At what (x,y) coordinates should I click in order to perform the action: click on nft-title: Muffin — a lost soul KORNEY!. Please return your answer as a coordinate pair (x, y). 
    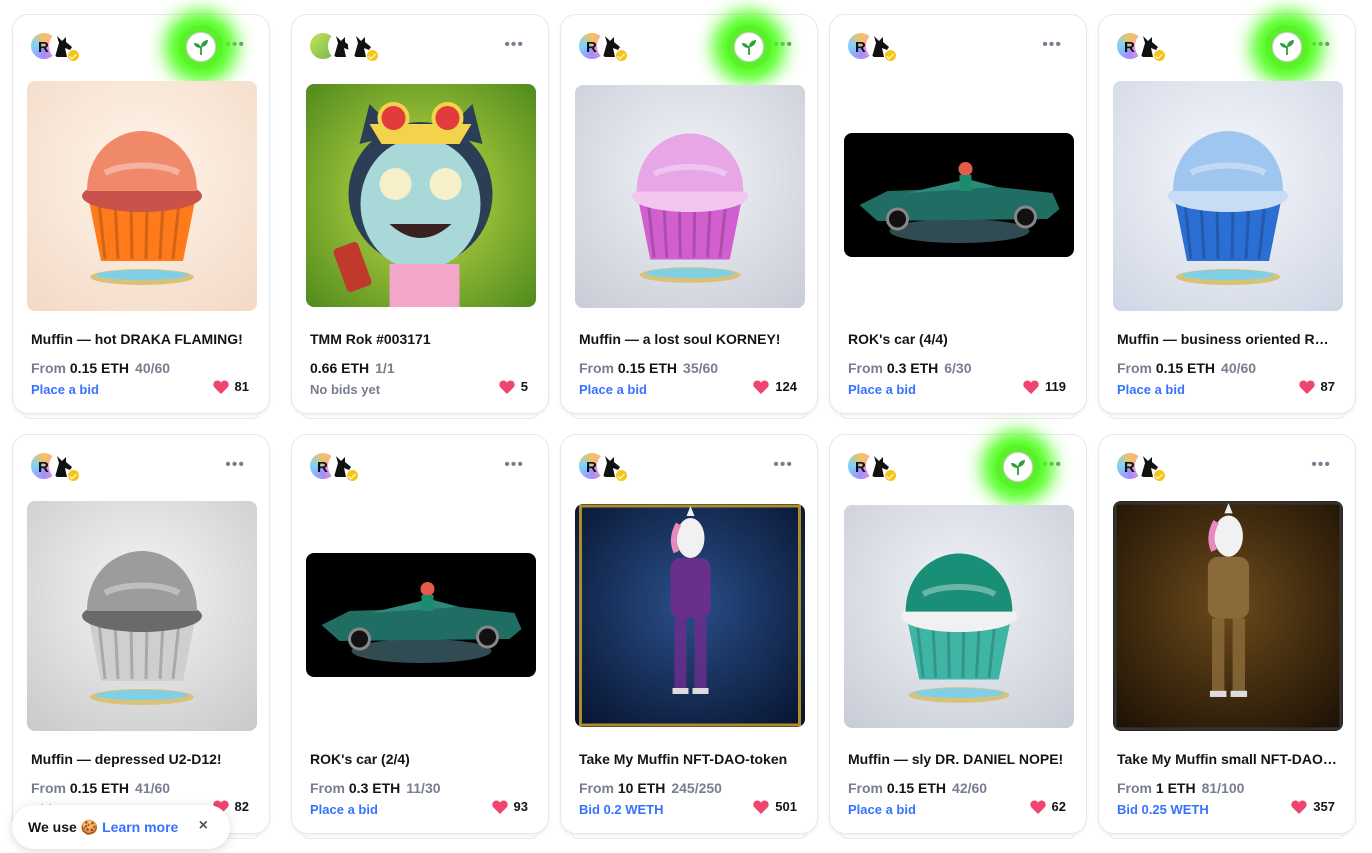
    Looking at the image, I should click on (690, 339).